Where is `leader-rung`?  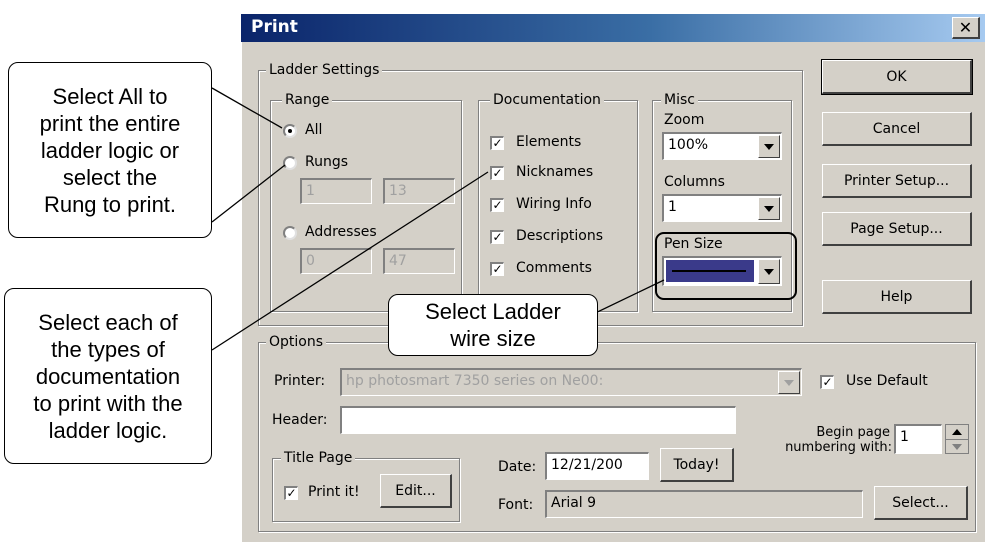 leader-rung is located at coordinates (248, 193).